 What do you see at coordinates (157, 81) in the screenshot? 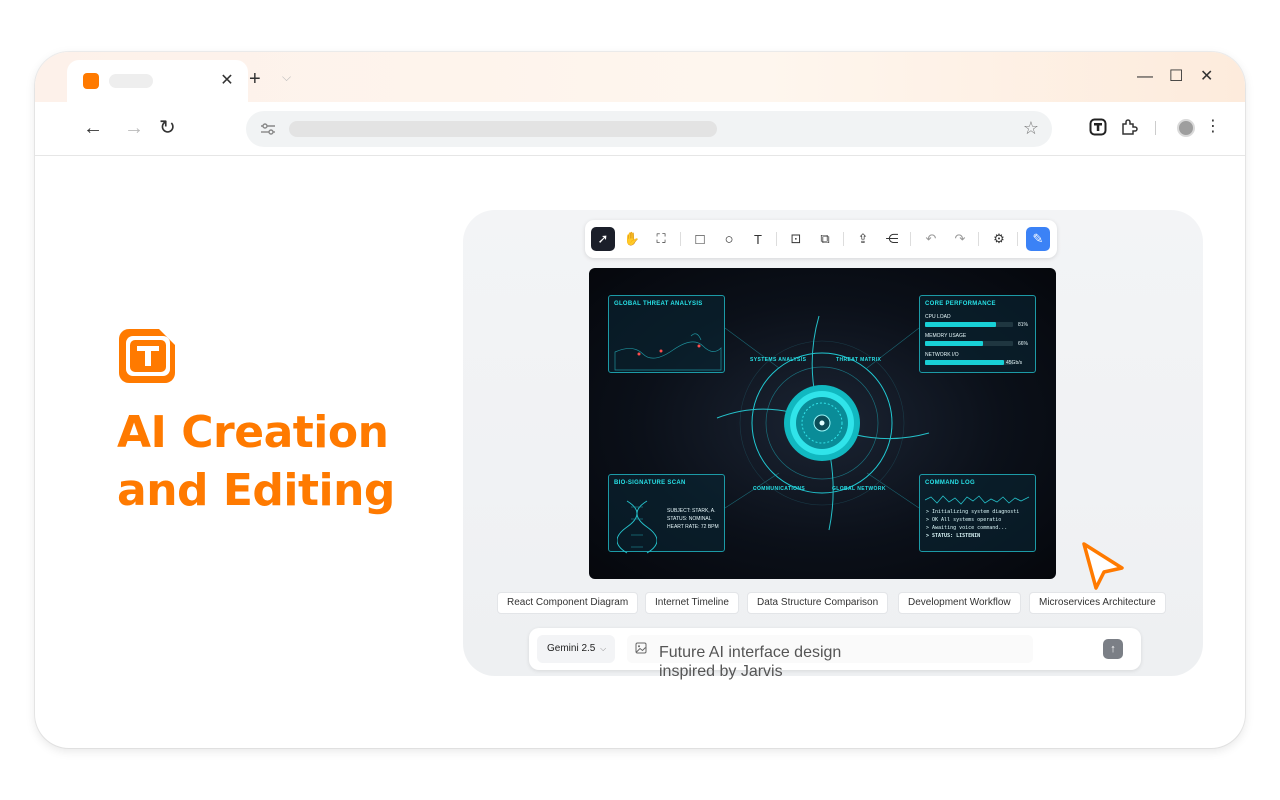
I see `browser-tab: ✕` at bounding box center [157, 81].